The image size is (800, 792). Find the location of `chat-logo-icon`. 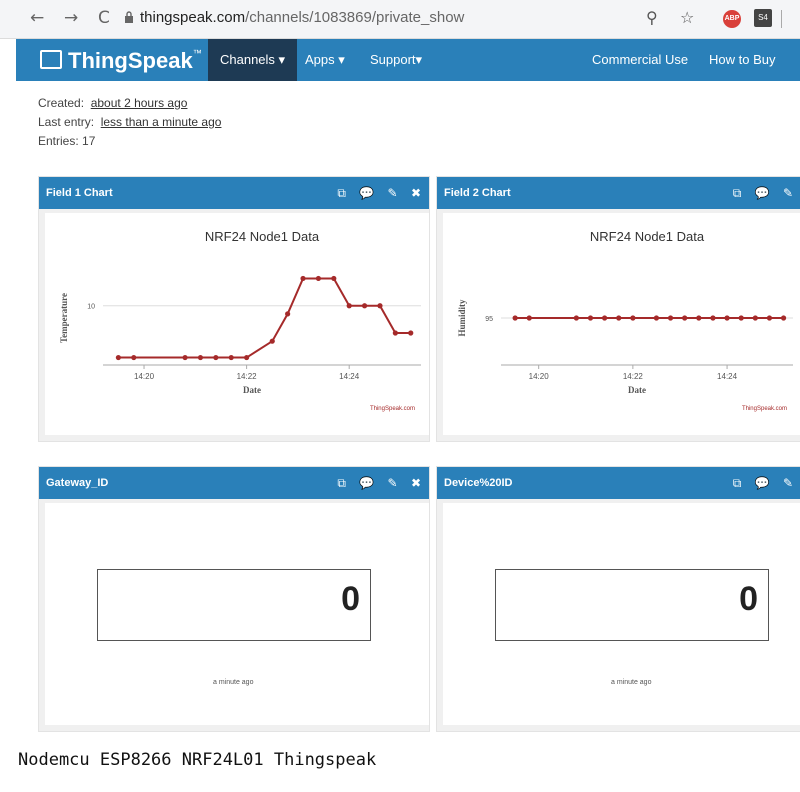

chat-logo-icon is located at coordinates (51, 59).